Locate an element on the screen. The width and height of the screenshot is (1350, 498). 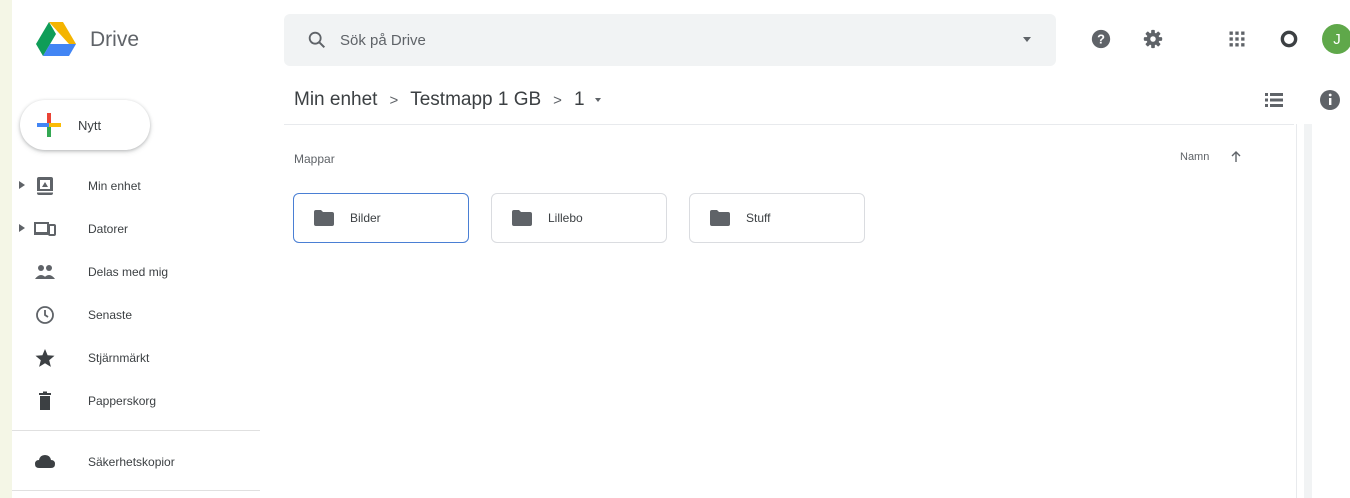
breadcrumb-item-my-drive: Min enhet is located at coordinates (335, 100).